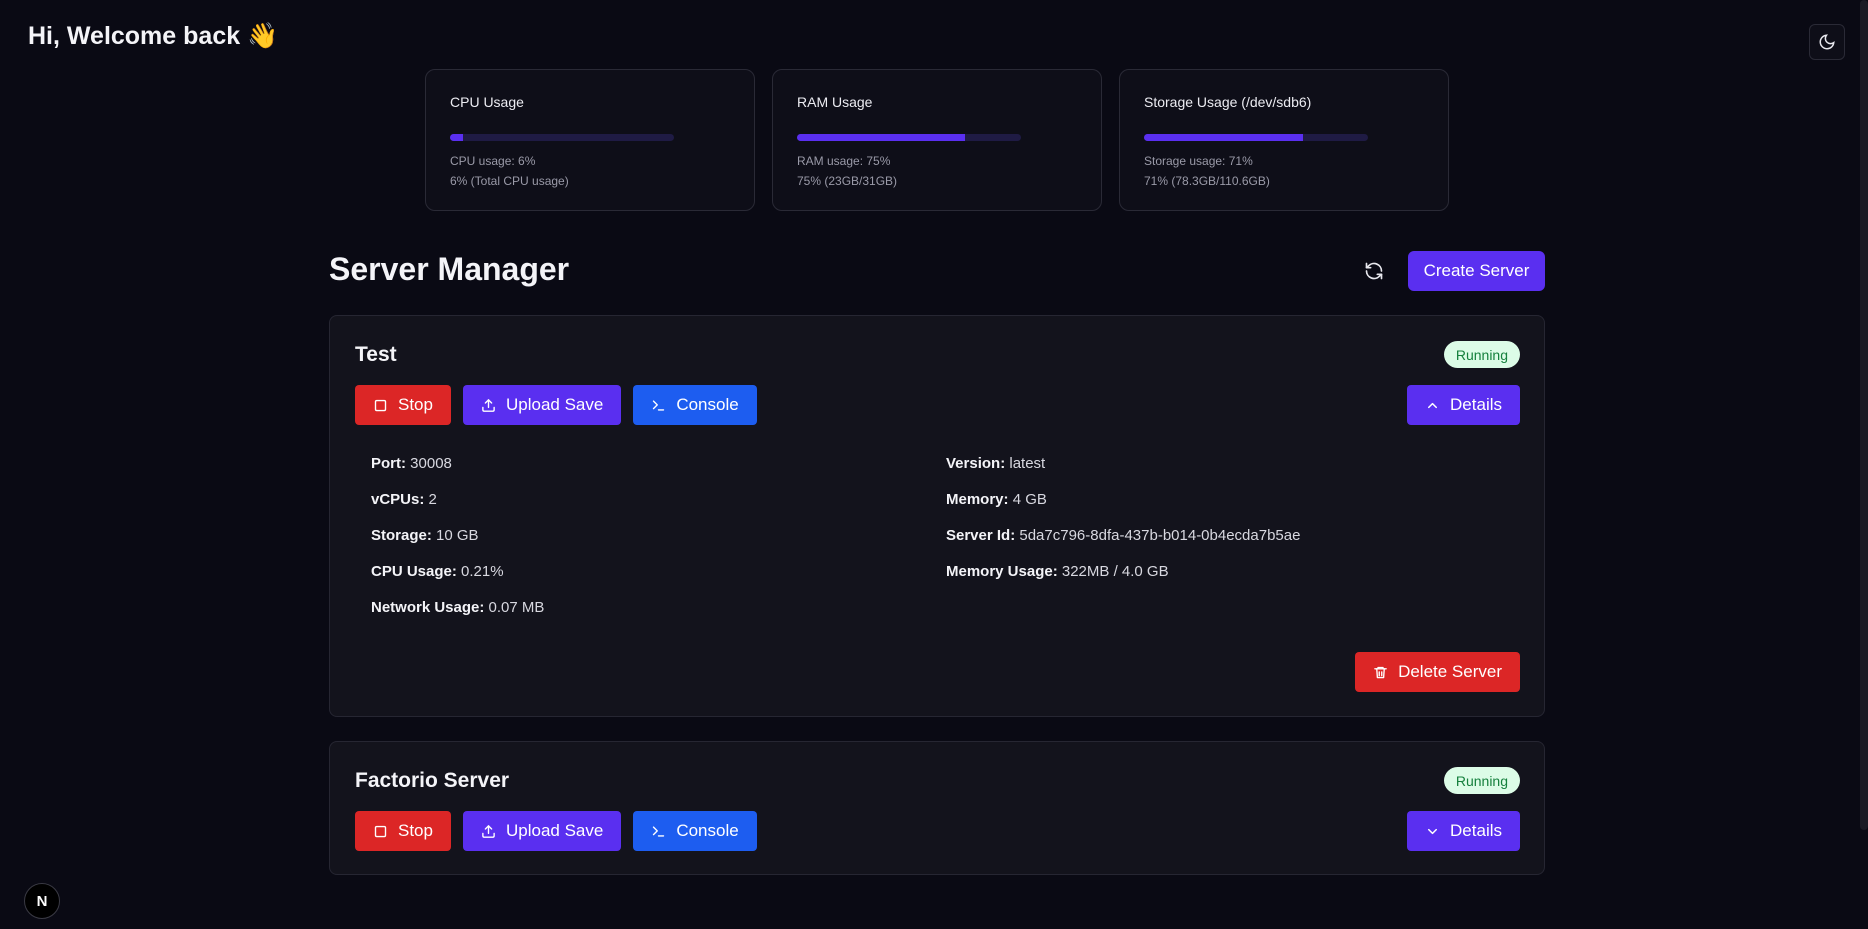  What do you see at coordinates (658, 608) in the screenshot?
I see `detail-network-usage: Network Usage: 0.07 MB` at bounding box center [658, 608].